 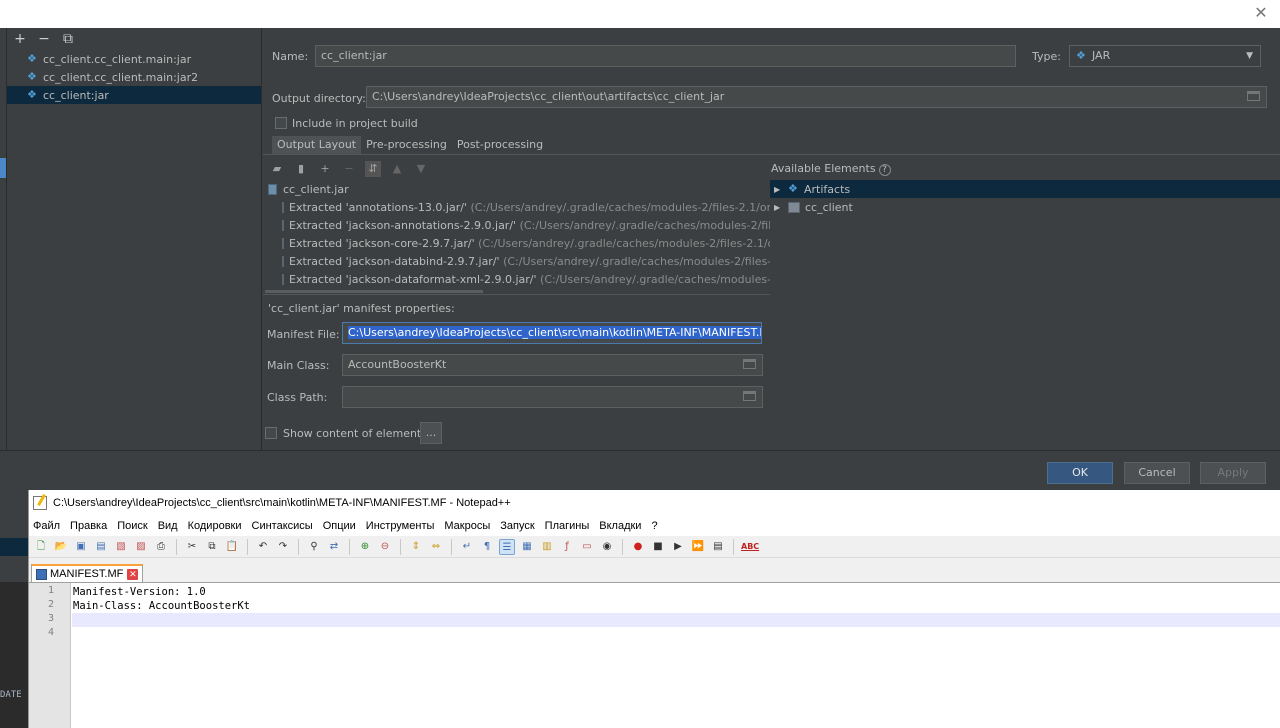 What do you see at coordinates (436, 547) in the screenshot?
I see `sync-horizontal-icon: ⇔` at bounding box center [436, 547].